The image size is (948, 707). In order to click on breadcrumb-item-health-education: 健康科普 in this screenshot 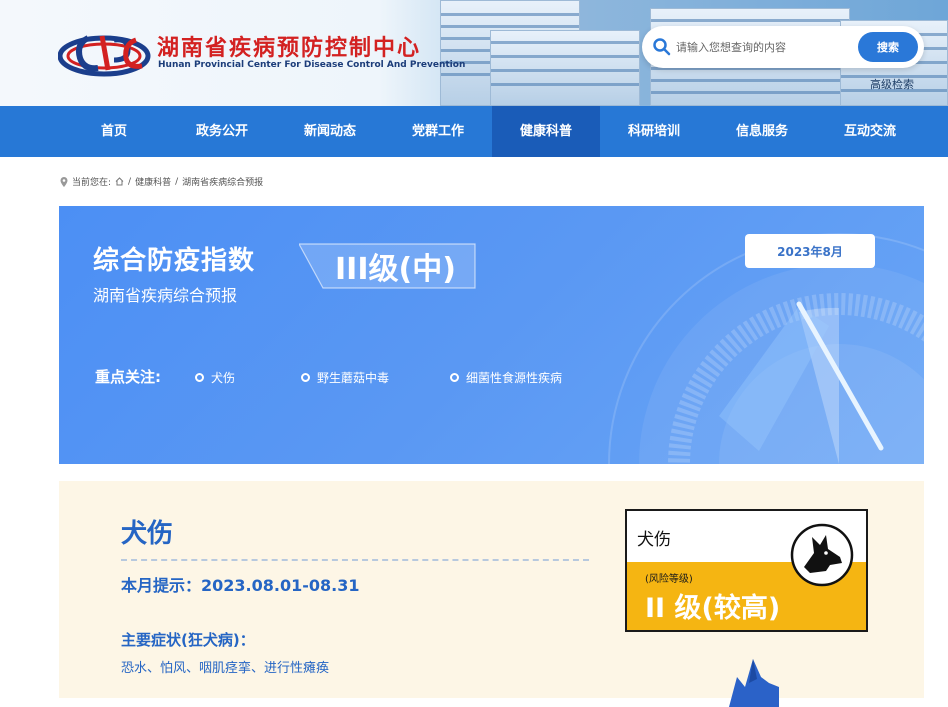, I will do `click(153, 181)`.